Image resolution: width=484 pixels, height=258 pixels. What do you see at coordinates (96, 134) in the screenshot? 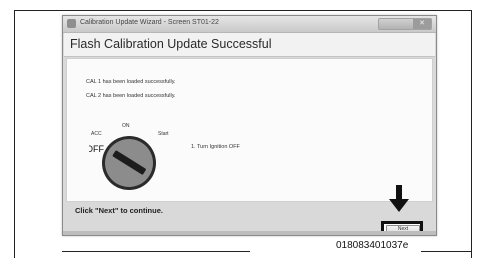
I see `ignition-label-acc: ACC` at bounding box center [96, 134].